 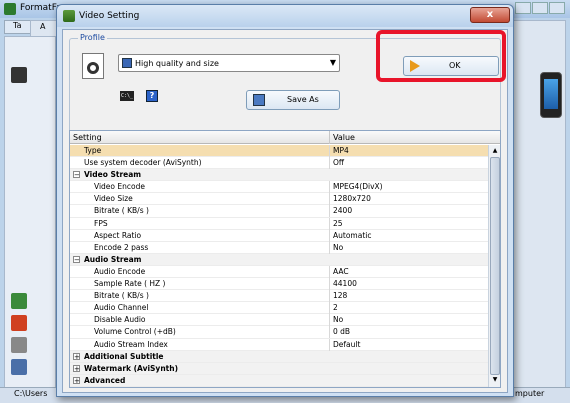 I want to click on grid-category-row: − Audio Stream, so click(x=279, y=259).